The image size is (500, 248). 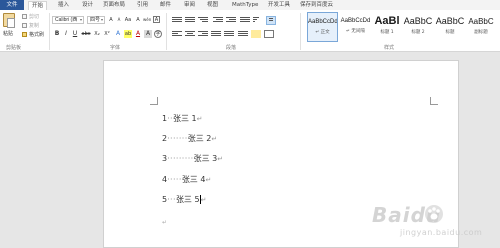 I want to click on brush-icon, so click(x=24, y=34).